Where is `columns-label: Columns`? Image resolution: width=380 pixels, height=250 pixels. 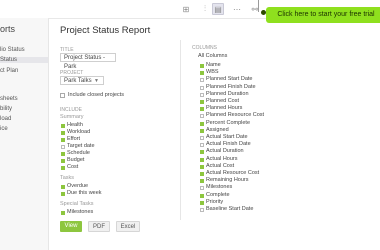
columns-label: Columns is located at coordinates (205, 48).